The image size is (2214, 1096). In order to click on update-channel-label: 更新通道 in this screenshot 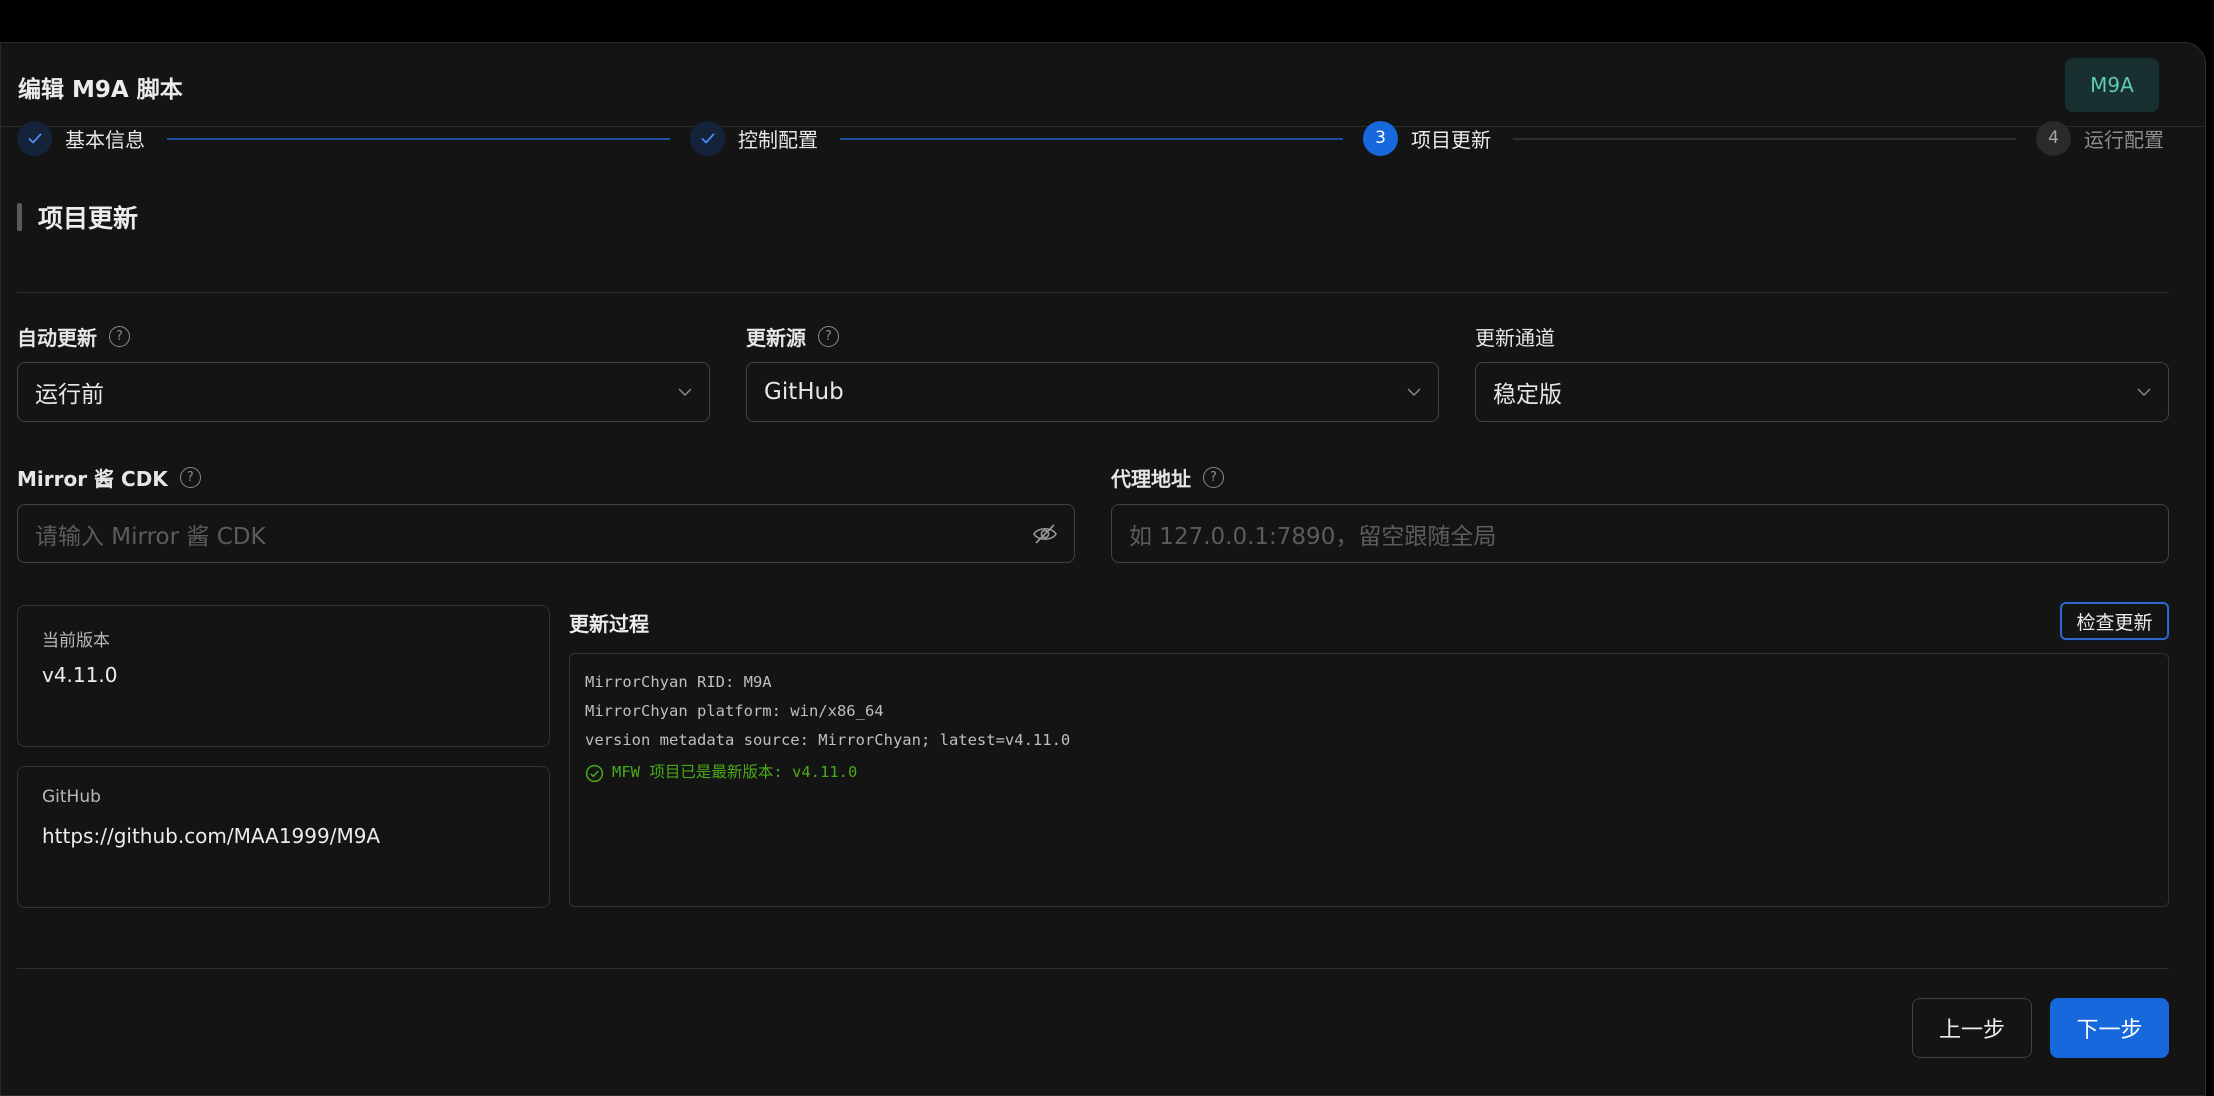, I will do `click(1515, 336)`.